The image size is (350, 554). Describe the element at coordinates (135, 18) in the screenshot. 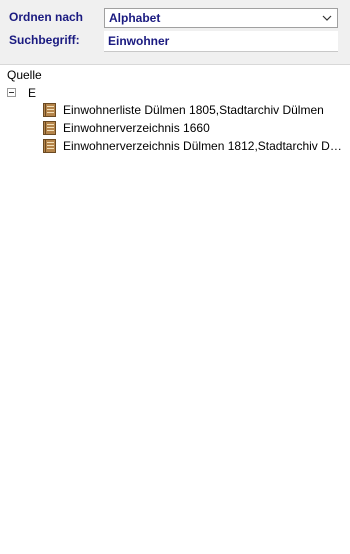

I see `sort-dropdown-value: Alphabet` at that location.